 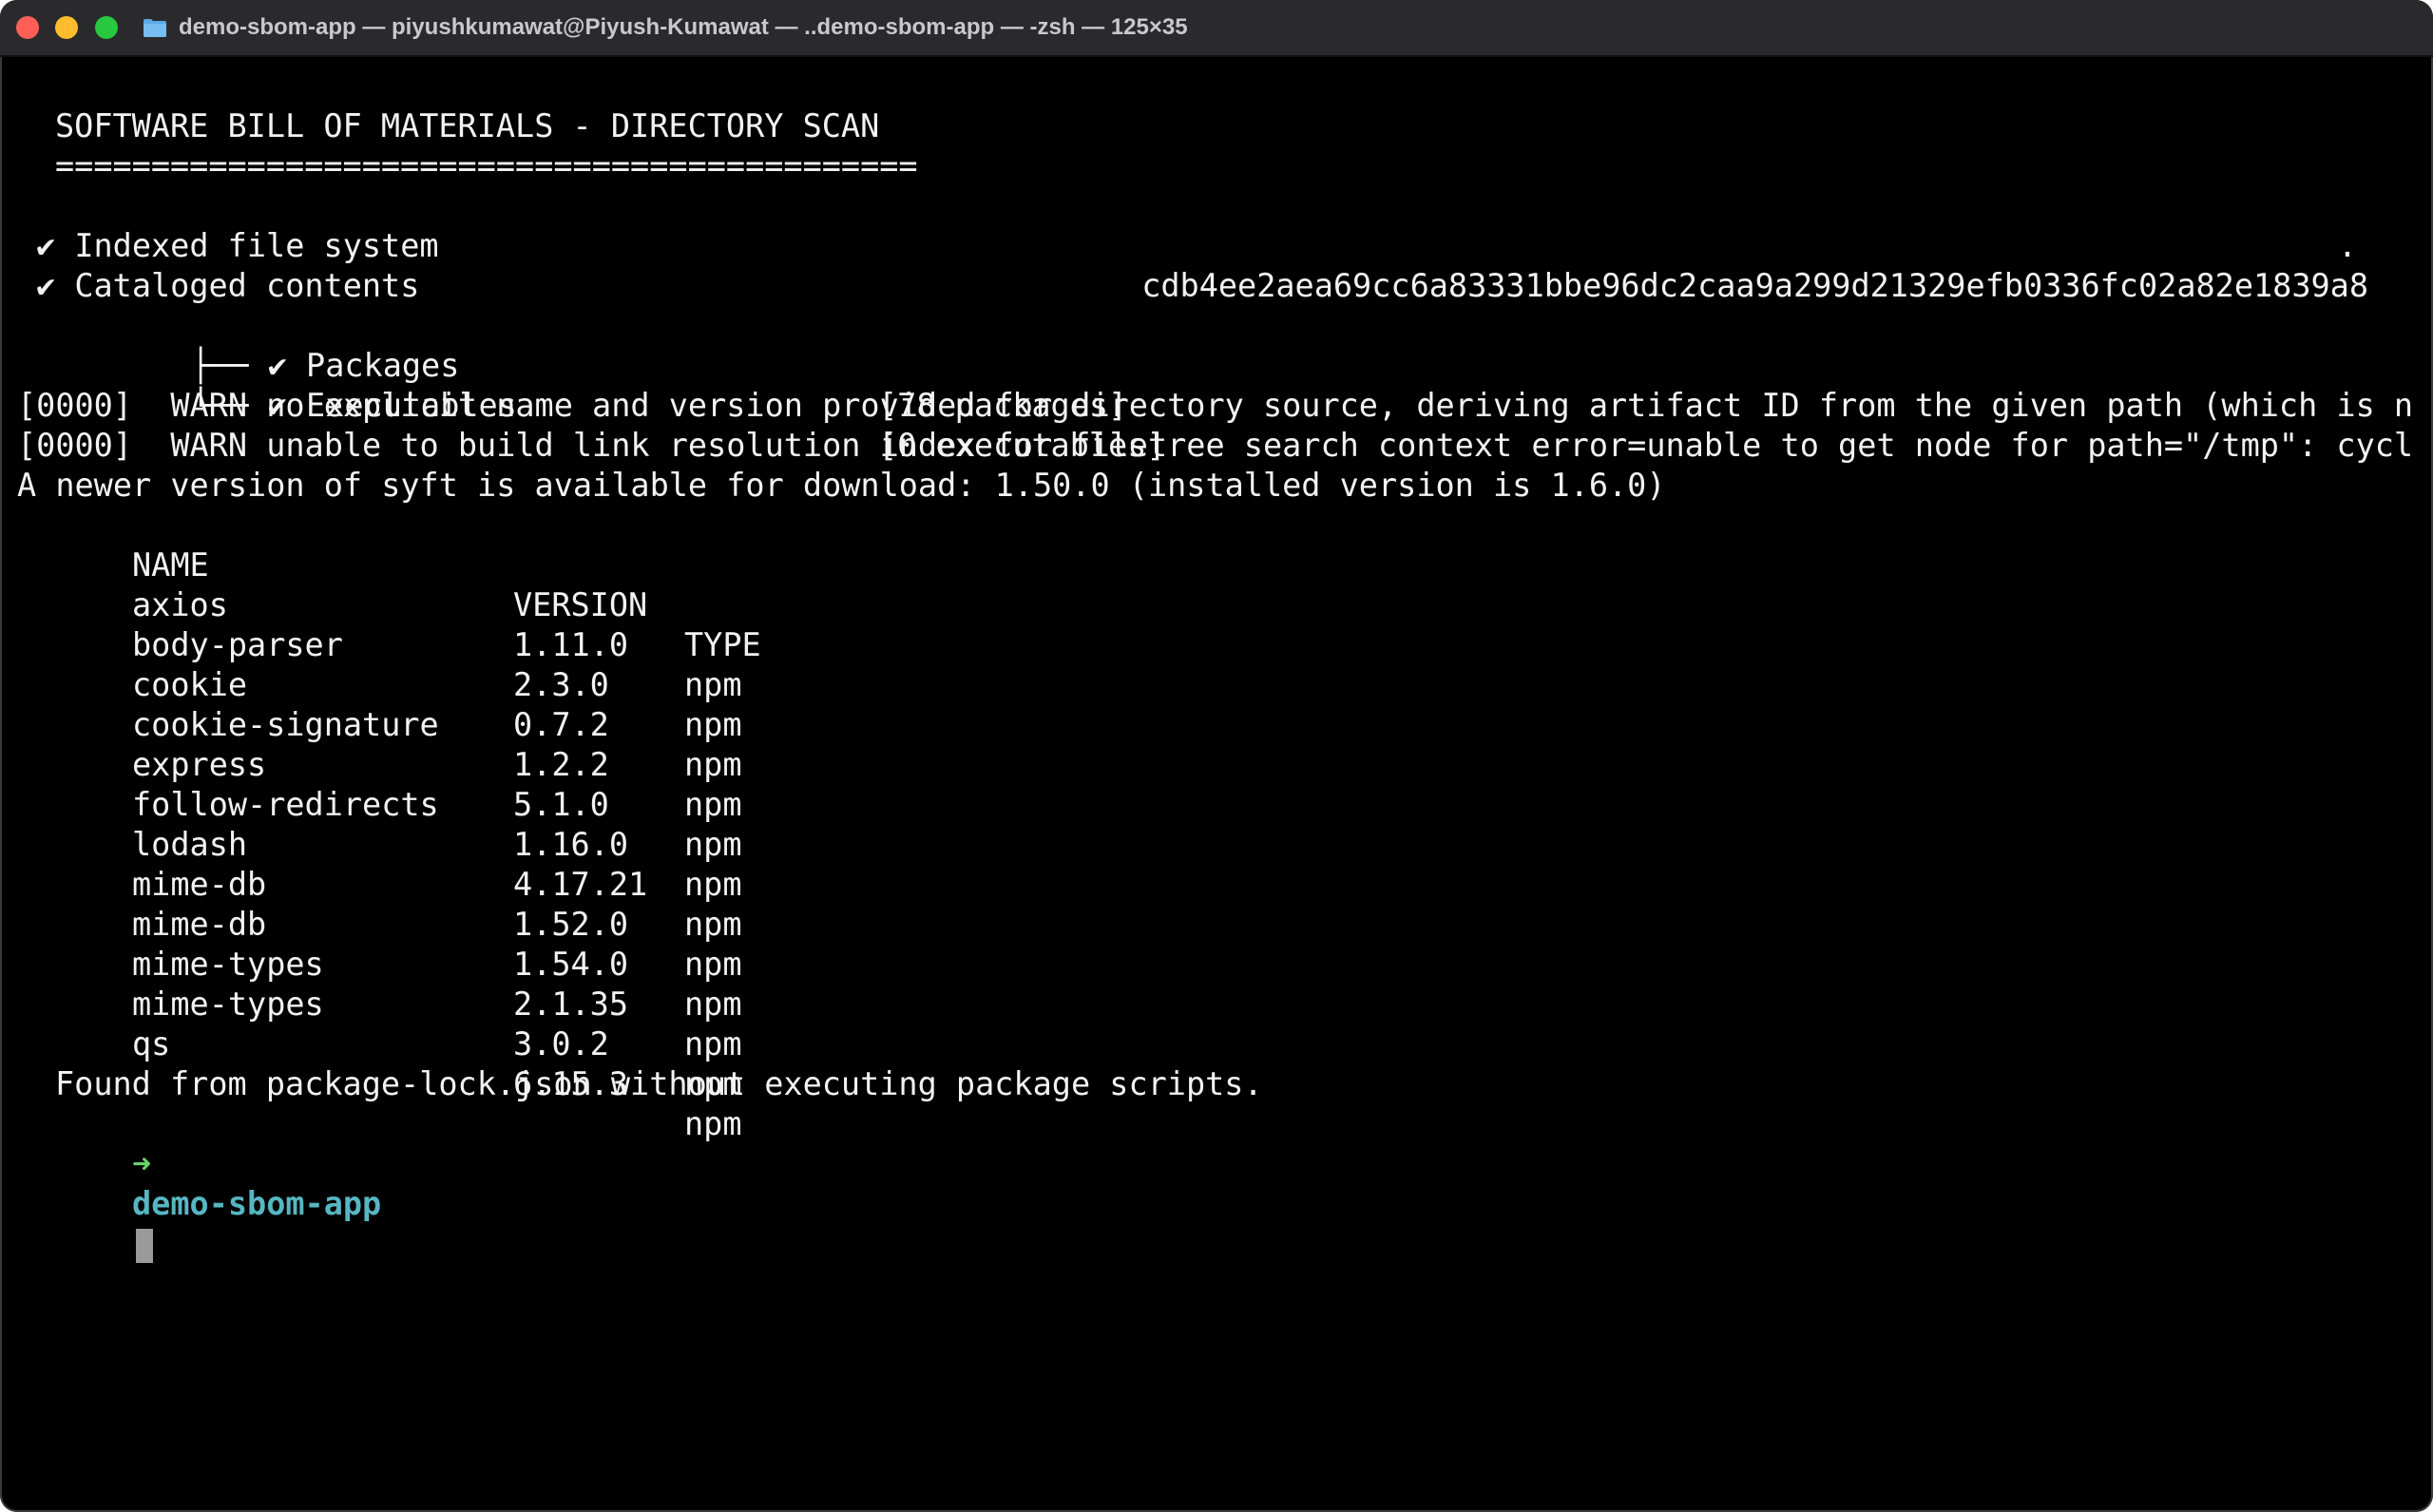 I want to click on table-row: body-parser 2.3.0 npm, so click(x=379, y=664).